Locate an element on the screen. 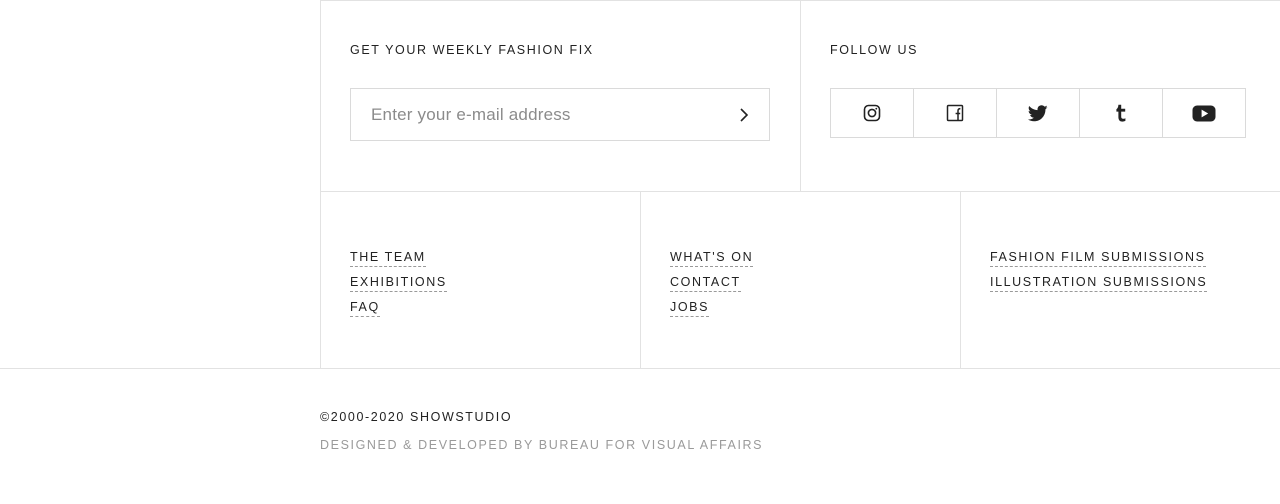 The height and width of the screenshot is (504, 1280). row-divider is located at coordinates (800, 191).